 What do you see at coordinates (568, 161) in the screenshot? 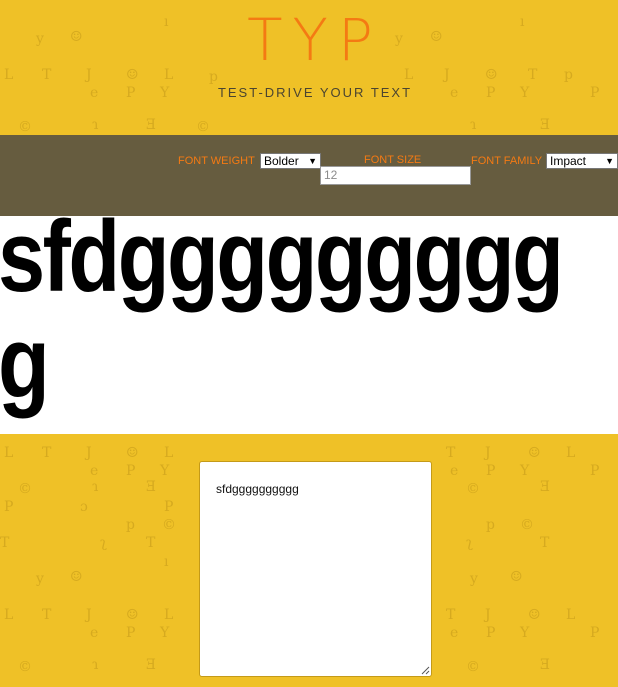
I see `font-family-value: Impact` at bounding box center [568, 161].